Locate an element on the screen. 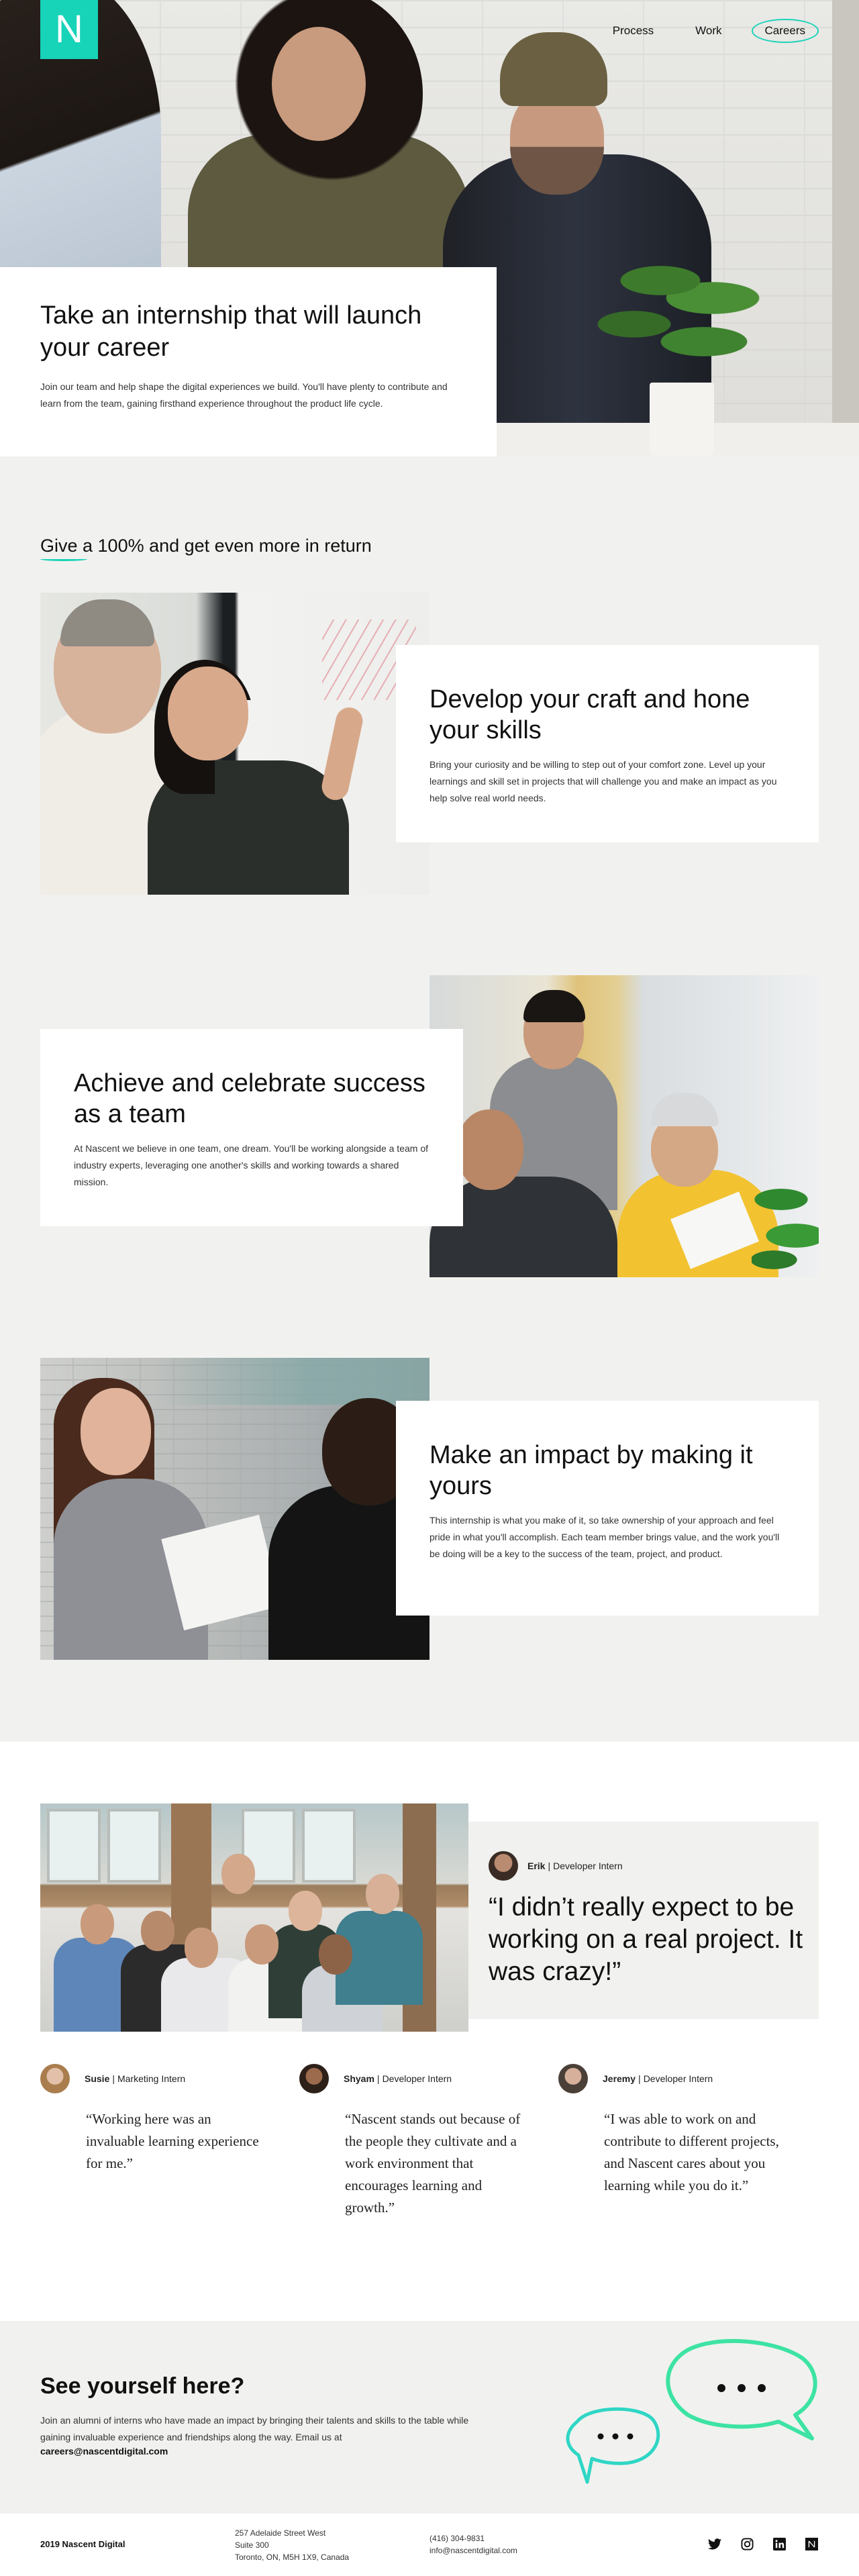 This screenshot has width=859, height=2576. author-name: Erik is located at coordinates (536, 1866).